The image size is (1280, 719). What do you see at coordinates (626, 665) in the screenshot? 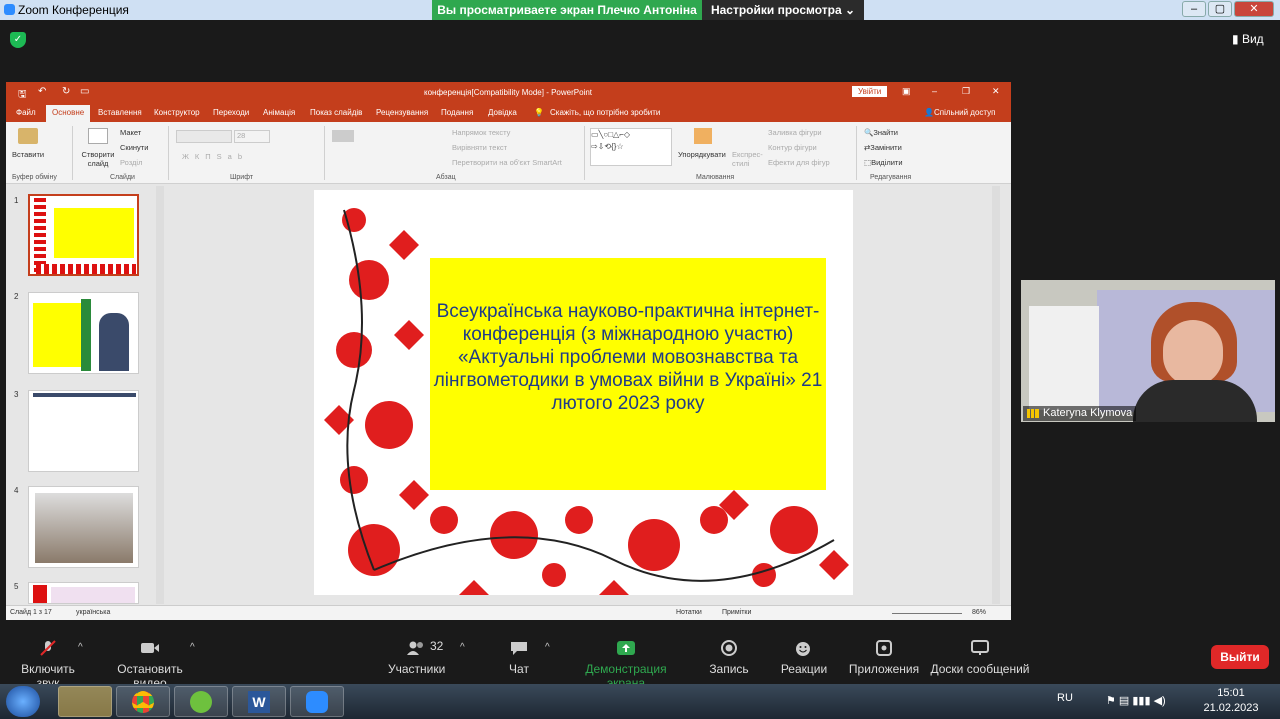
I see `share-screen-button: Демонстрация экрана` at bounding box center [626, 665].